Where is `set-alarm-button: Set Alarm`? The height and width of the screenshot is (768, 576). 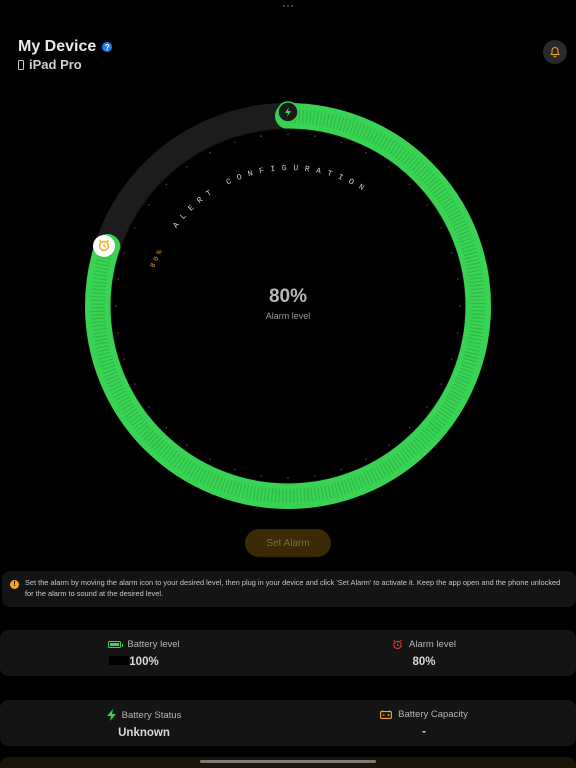 set-alarm-button: Set Alarm is located at coordinates (288, 543).